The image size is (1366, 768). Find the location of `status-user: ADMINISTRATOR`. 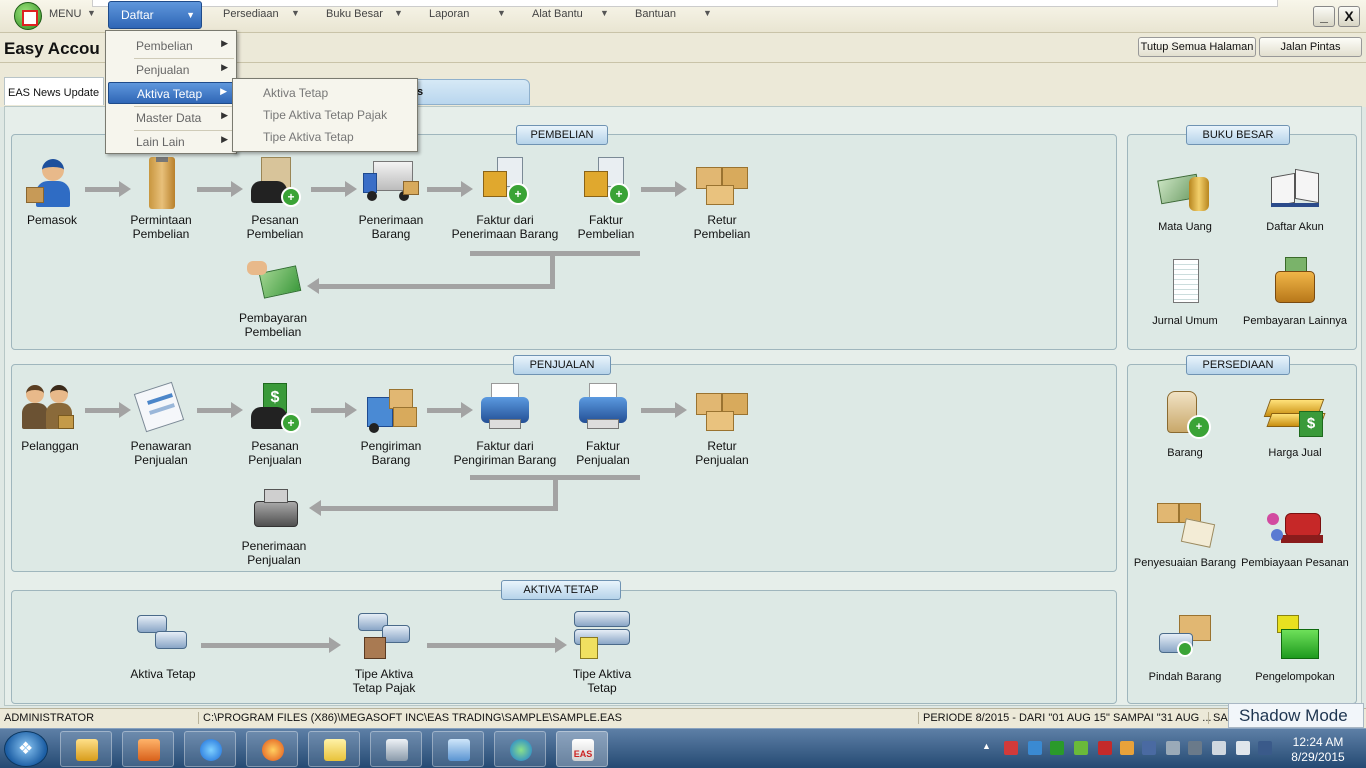

status-user: ADMINISTRATOR is located at coordinates (49, 718).